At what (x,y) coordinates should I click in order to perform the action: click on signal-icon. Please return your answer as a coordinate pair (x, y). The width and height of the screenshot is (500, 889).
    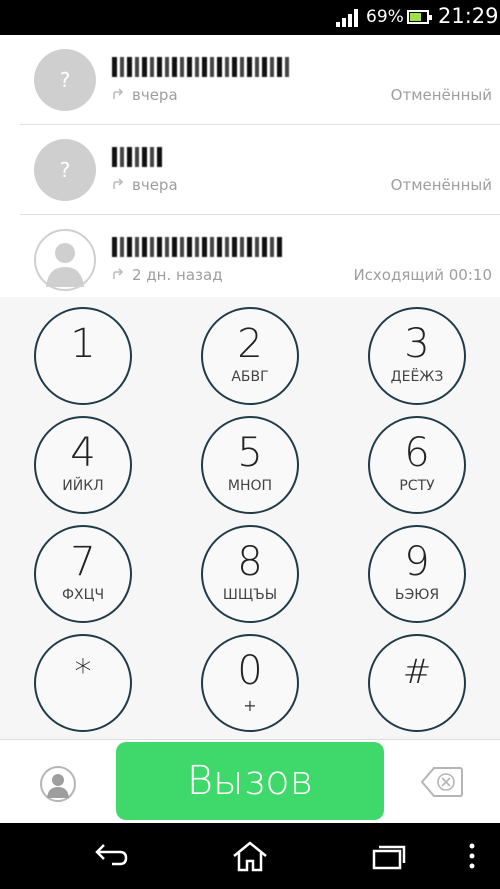
    Looking at the image, I should click on (347, 18).